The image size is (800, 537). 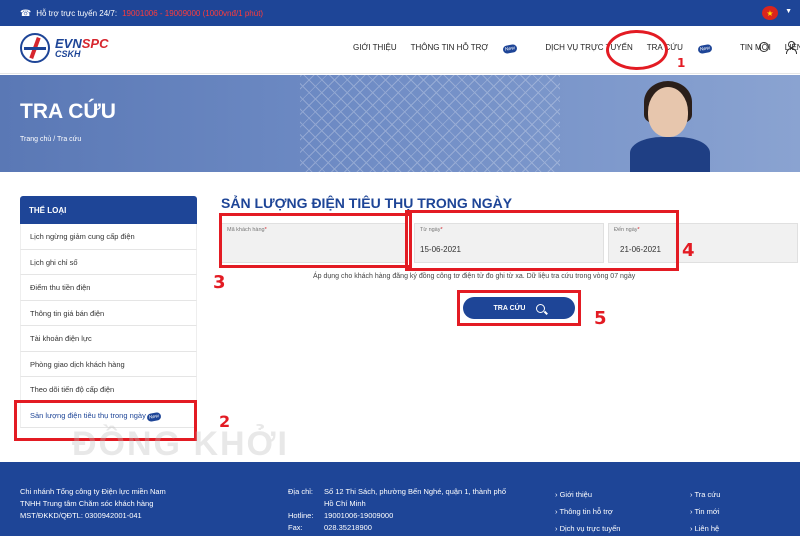 I want to click on nav-thong-tin-ho-tro: THÔNG TIN HỖ TRỢ New, so click(x=471, y=49).